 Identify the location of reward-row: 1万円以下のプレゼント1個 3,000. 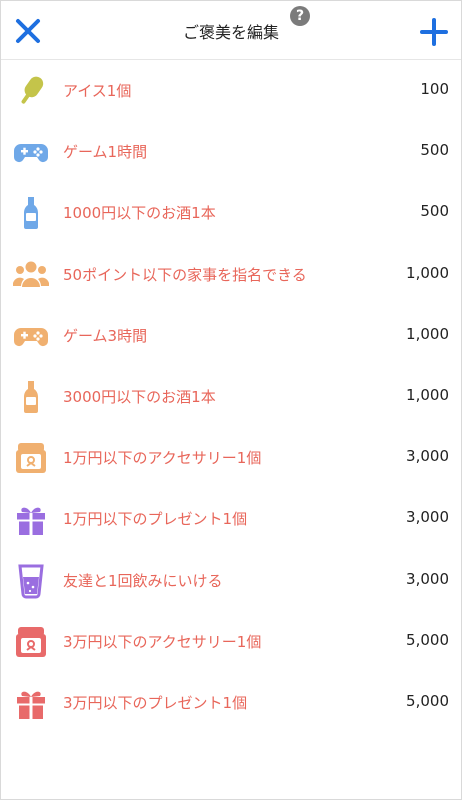
(231, 518).